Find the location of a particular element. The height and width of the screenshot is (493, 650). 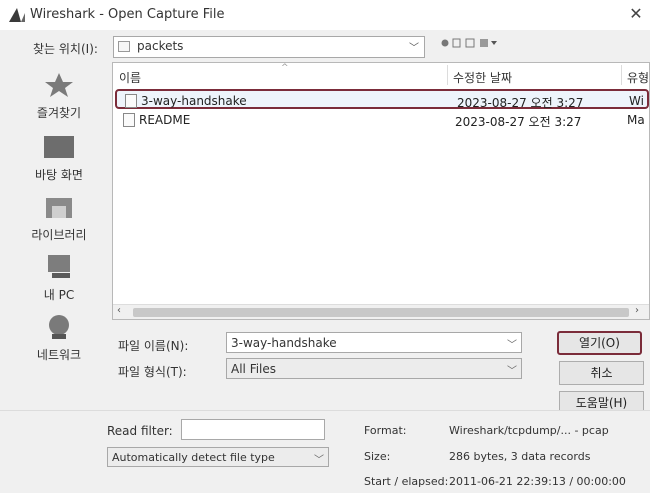

filename-value: 3-way-handshake is located at coordinates (284, 343).